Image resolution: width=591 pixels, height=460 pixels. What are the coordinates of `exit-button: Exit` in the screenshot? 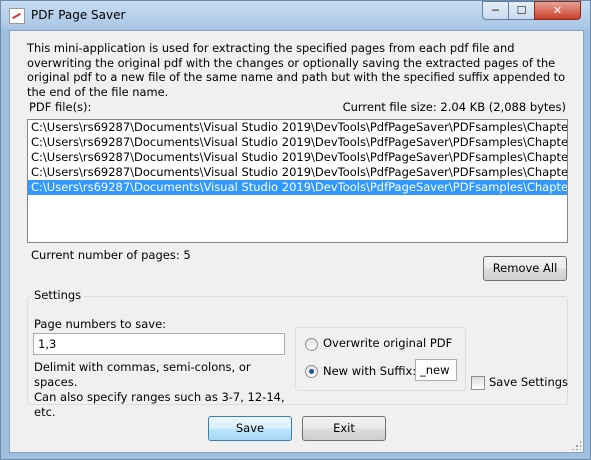 It's located at (344, 428).